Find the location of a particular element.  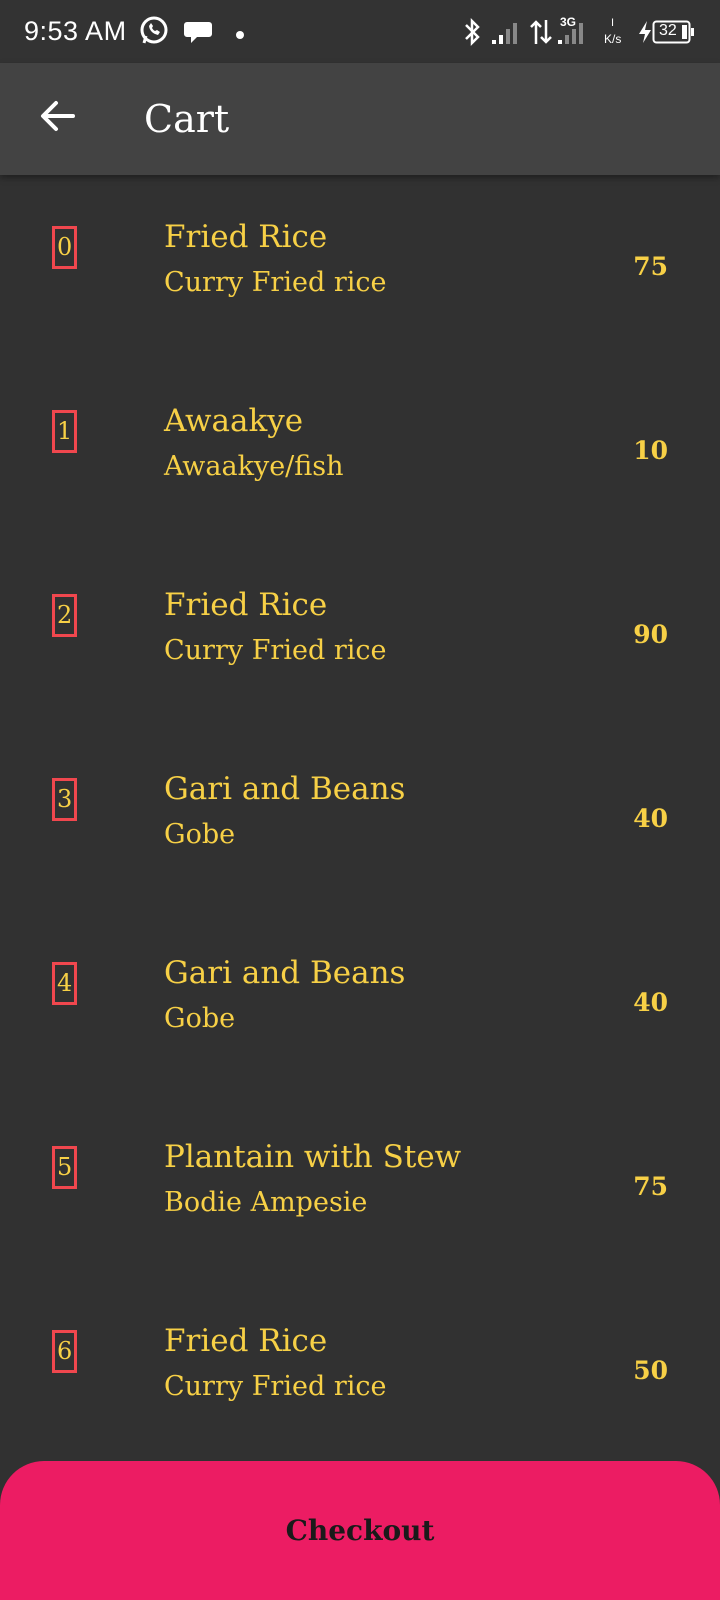

item-index: 1 is located at coordinates (65, 431).